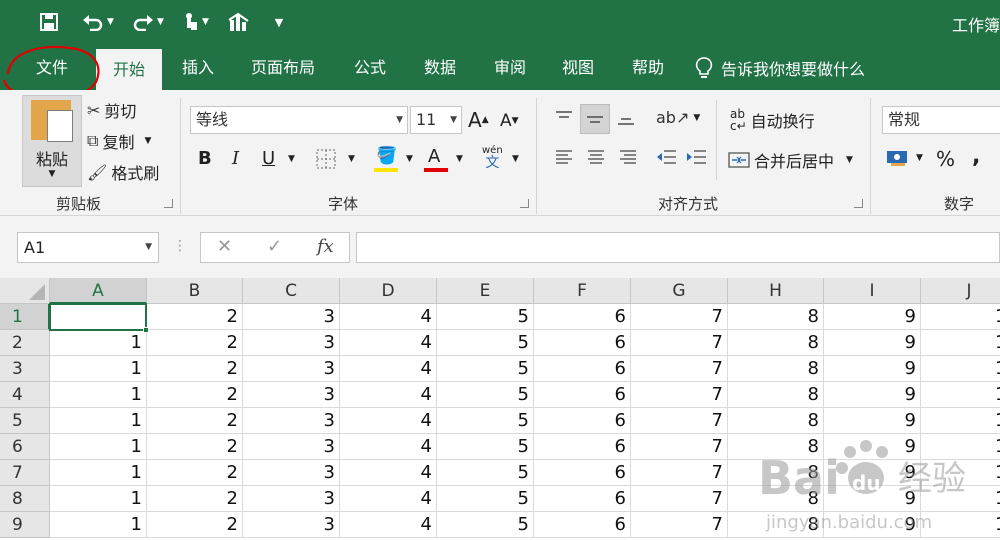 The height and width of the screenshot is (541, 1000). Describe the element at coordinates (25, 447) in the screenshot. I see `row-header: 6` at that location.